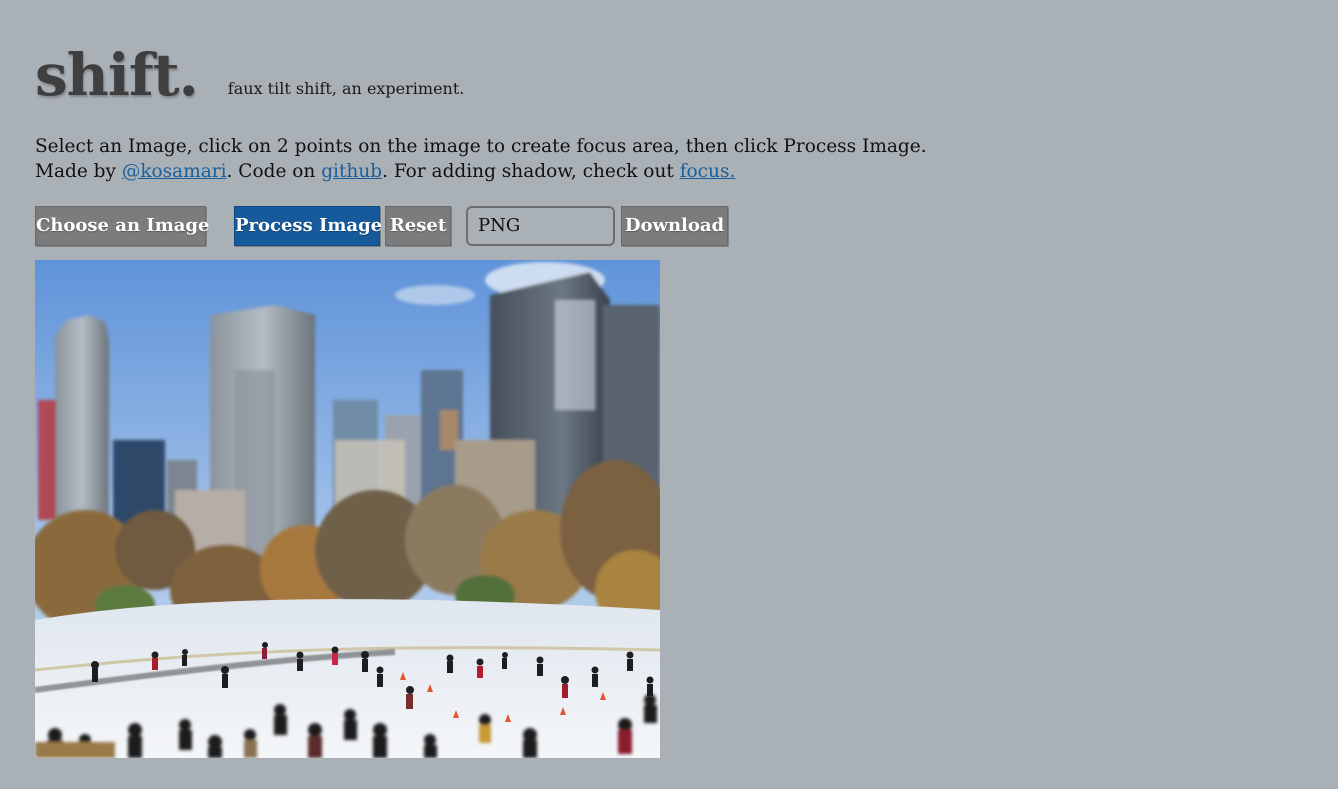 The image size is (1338, 789). I want to click on author-link: @kosamari, so click(174, 171).